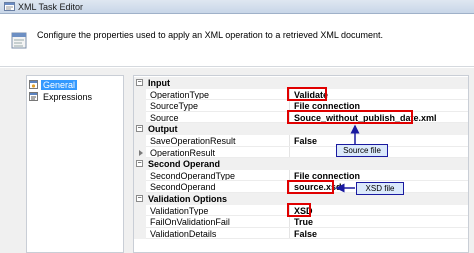  What do you see at coordinates (362, 150) in the screenshot?
I see `callout-source-file: Source file` at bounding box center [362, 150].